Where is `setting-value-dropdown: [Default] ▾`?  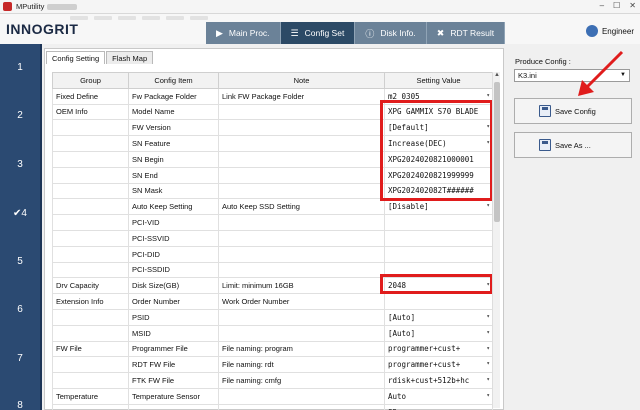
setting-value-dropdown: [Default] ▾ is located at coordinates (438, 128).